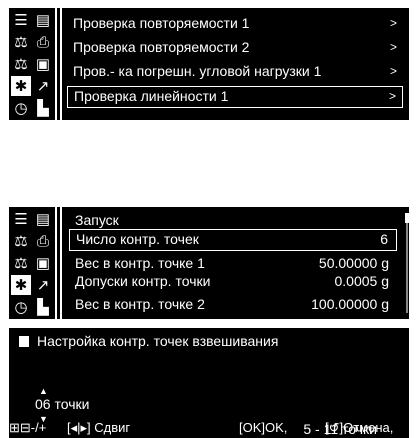 The image size is (418, 438). I want to click on start-row: Запуск, so click(233, 220).